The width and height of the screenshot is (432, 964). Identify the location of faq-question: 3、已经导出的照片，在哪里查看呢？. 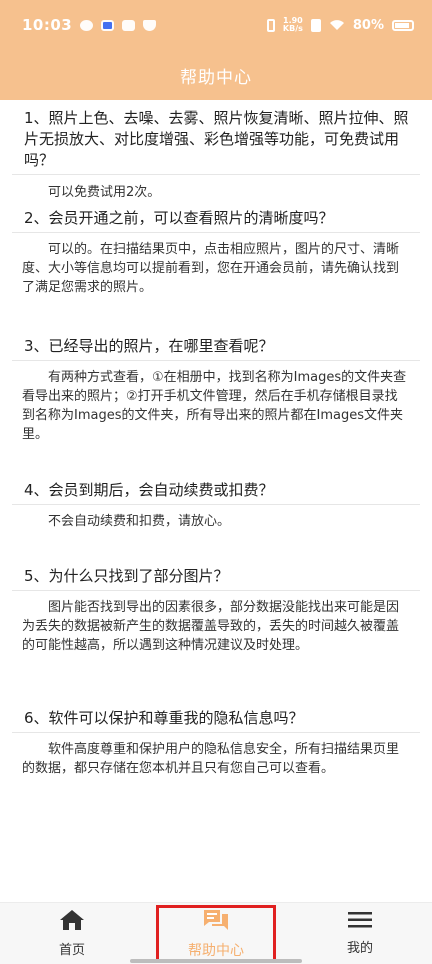
(216, 348).